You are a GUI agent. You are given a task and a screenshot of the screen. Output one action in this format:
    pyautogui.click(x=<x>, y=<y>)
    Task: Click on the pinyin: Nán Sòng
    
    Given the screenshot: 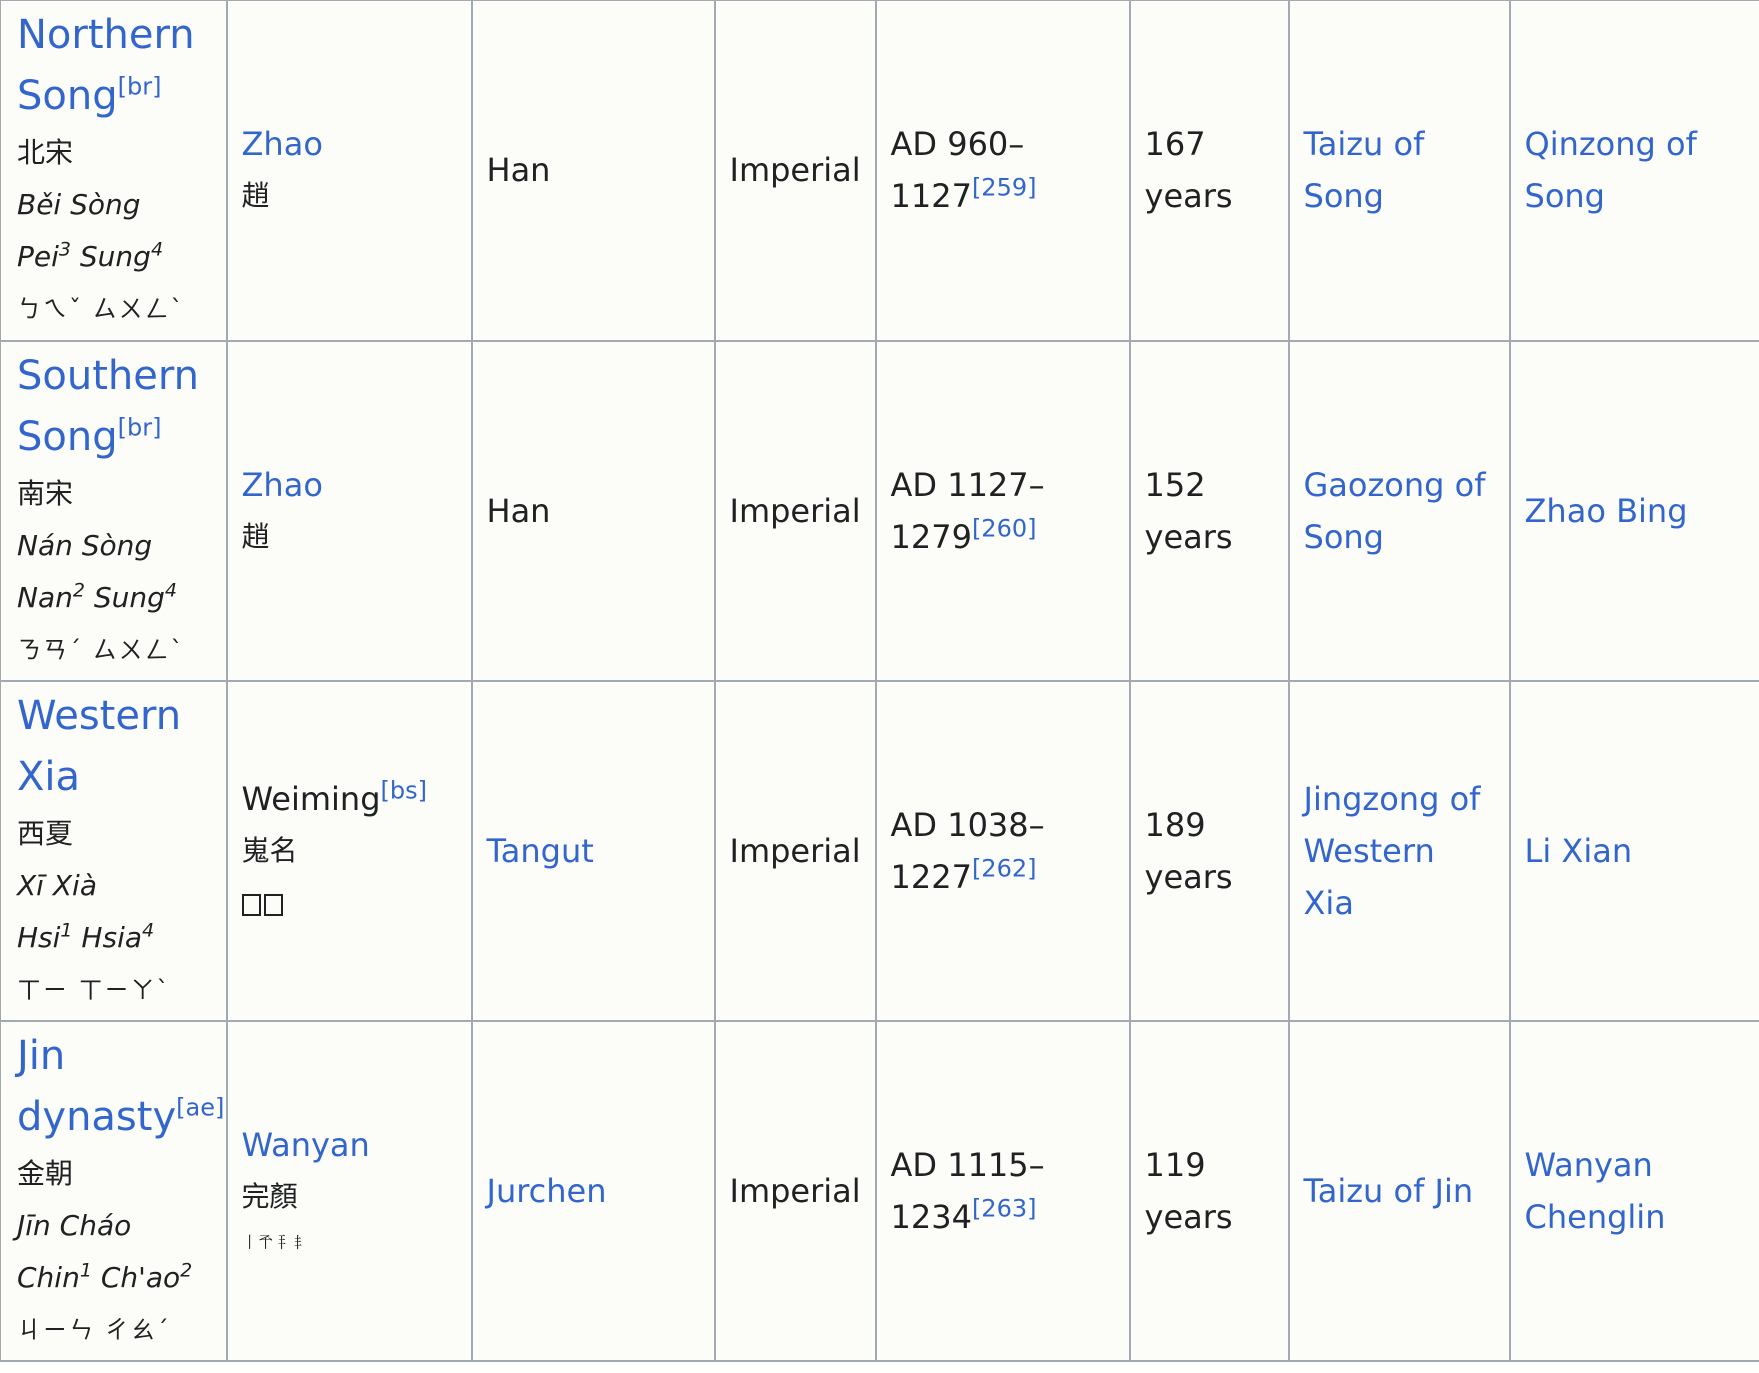 What is the action you would take?
    pyautogui.click(x=85, y=545)
    